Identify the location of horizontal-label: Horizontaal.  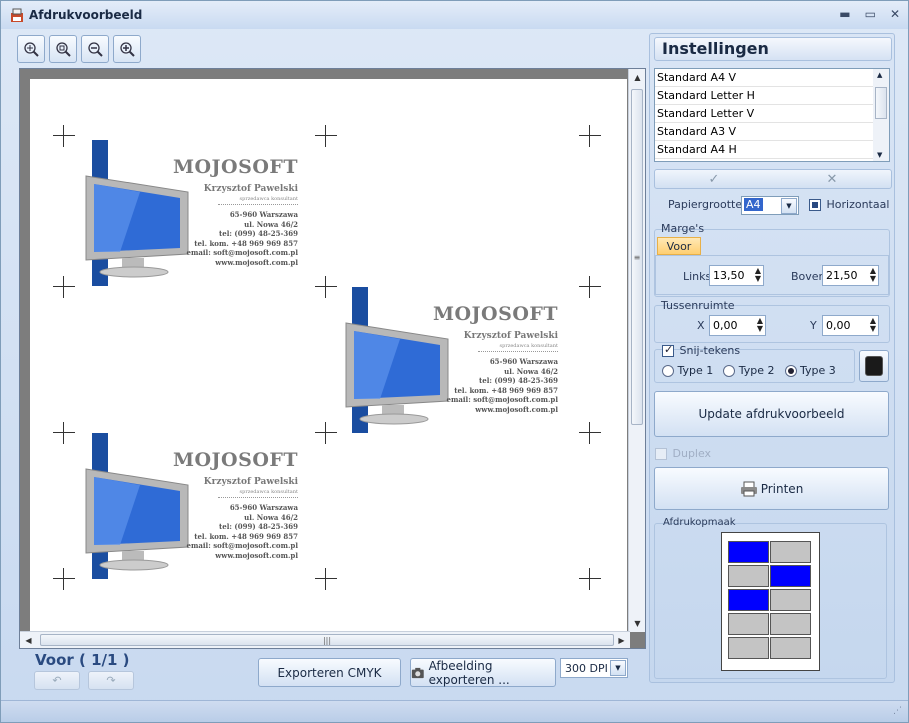
(858, 204).